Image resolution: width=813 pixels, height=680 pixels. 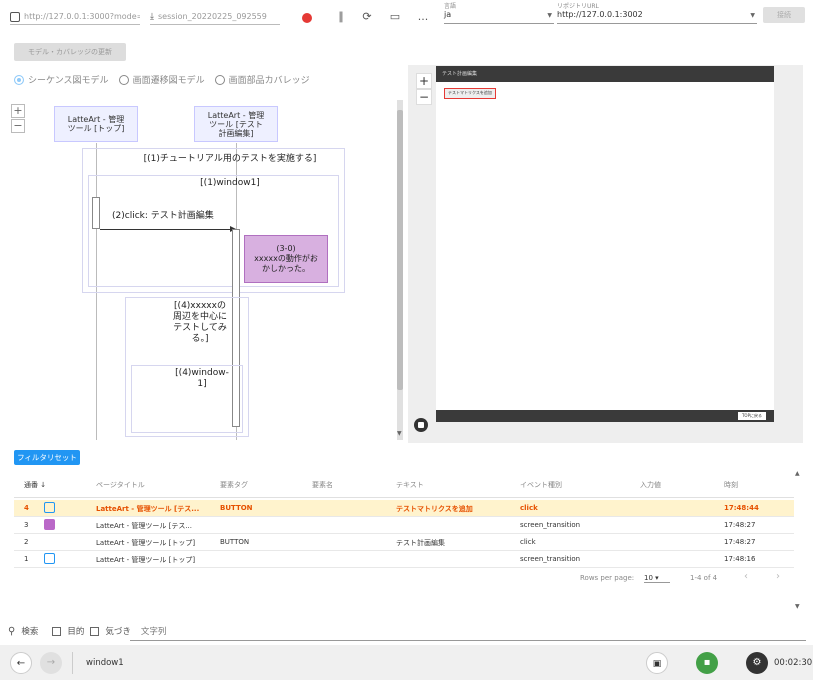 I want to click on record-button, so click(x=307, y=18).